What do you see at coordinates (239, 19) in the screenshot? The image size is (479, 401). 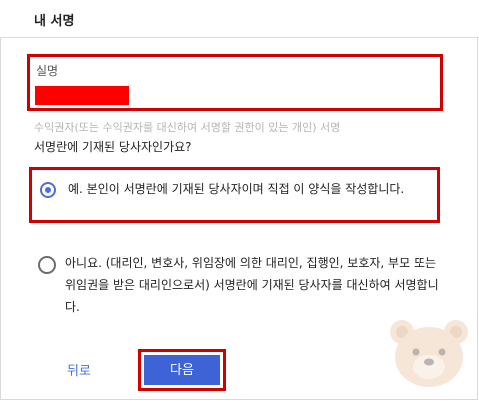 I see `header-bar: 내 서명` at bounding box center [239, 19].